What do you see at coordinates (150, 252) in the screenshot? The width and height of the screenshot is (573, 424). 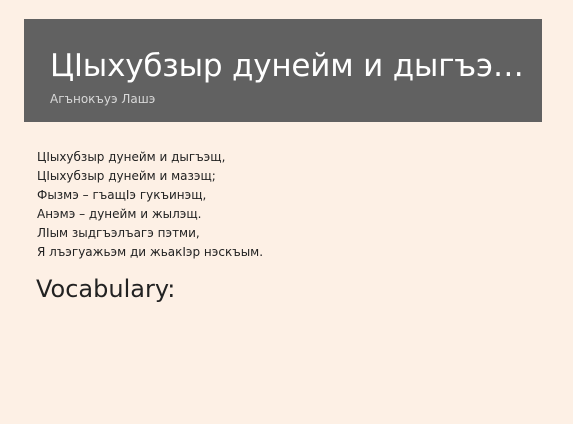 I see `poem-line: Я лъэгуажьэм ди жьакIэр нэскъым.` at bounding box center [150, 252].